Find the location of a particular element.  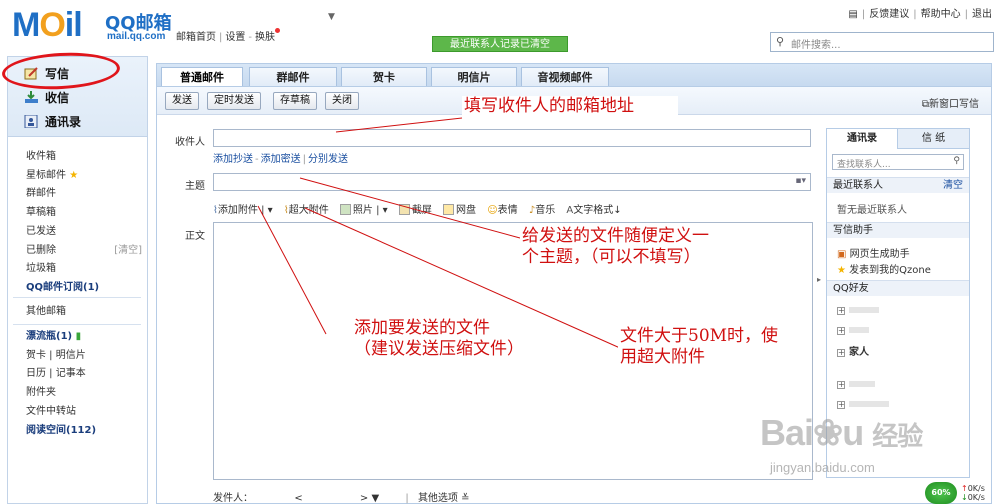

folder-deleted: 已删除 [清空] is located at coordinates (84, 251).